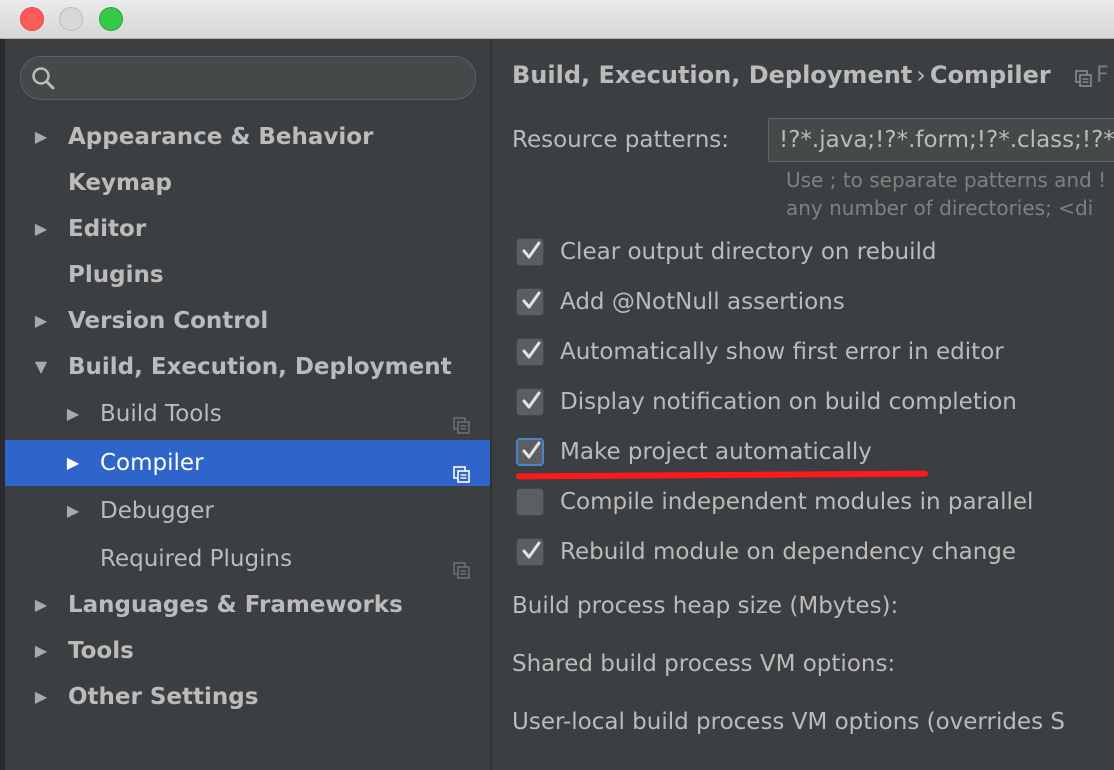  I want to click on sidebar-item-label: Languages & Frameworks, so click(235, 605).